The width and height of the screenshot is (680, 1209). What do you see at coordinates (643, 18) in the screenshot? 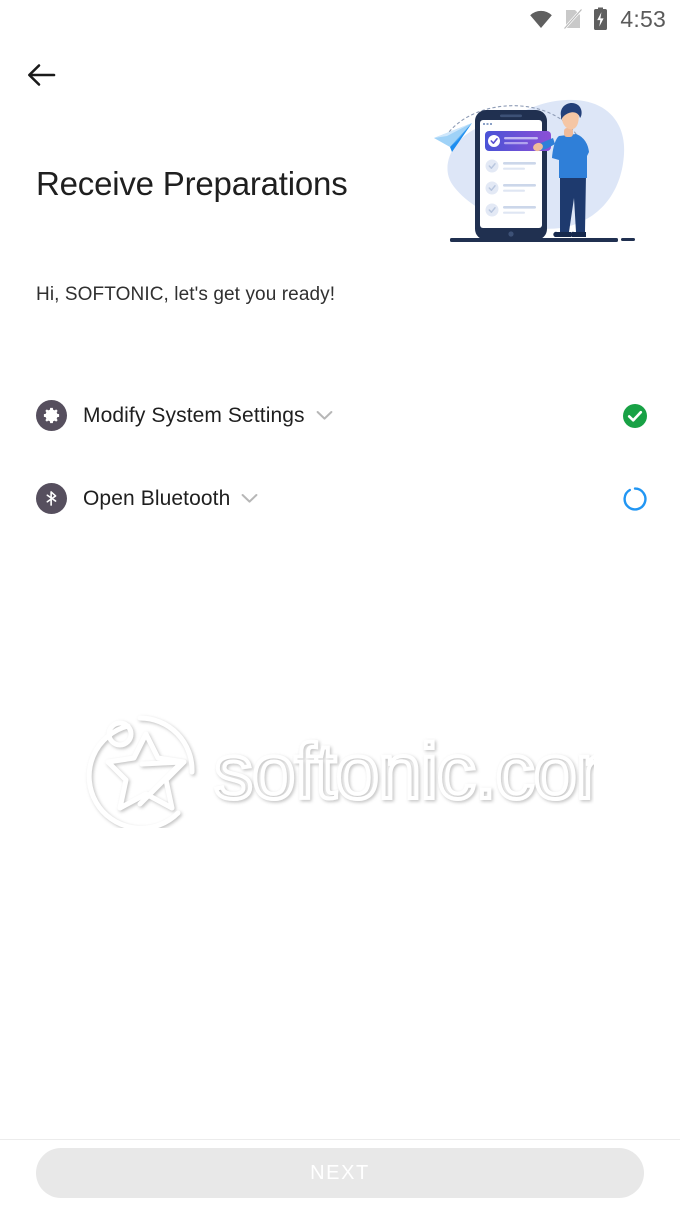
I see `status-bar-clock: 4:53` at bounding box center [643, 18].